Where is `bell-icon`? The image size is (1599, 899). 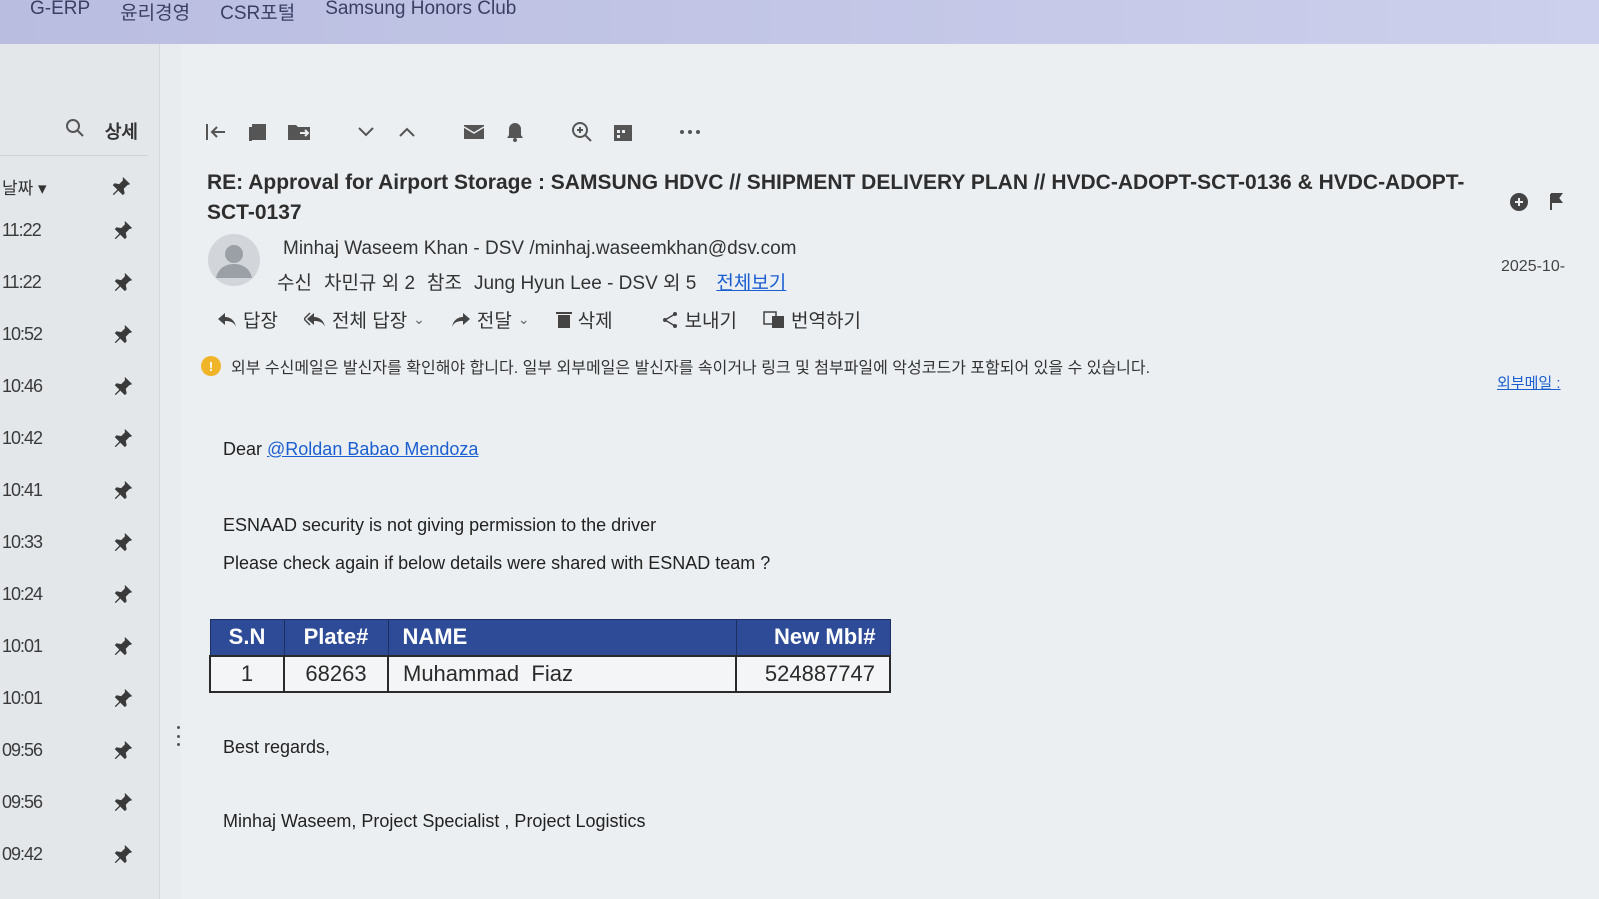
bell-icon is located at coordinates (515, 132).